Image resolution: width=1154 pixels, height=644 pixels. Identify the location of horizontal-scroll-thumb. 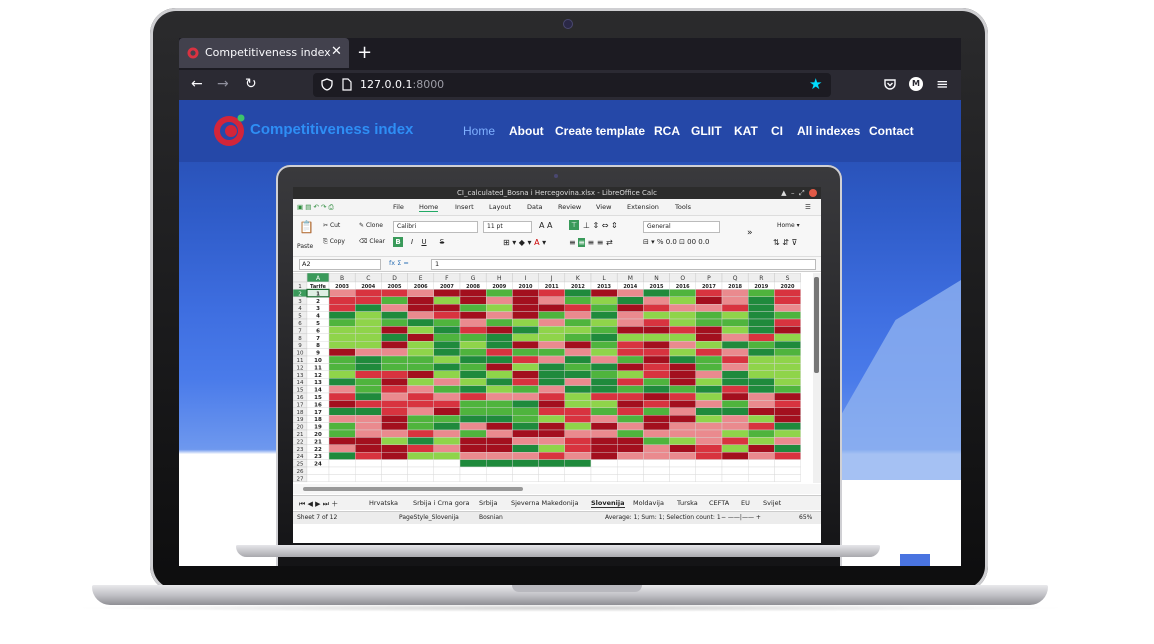
(413, 489).